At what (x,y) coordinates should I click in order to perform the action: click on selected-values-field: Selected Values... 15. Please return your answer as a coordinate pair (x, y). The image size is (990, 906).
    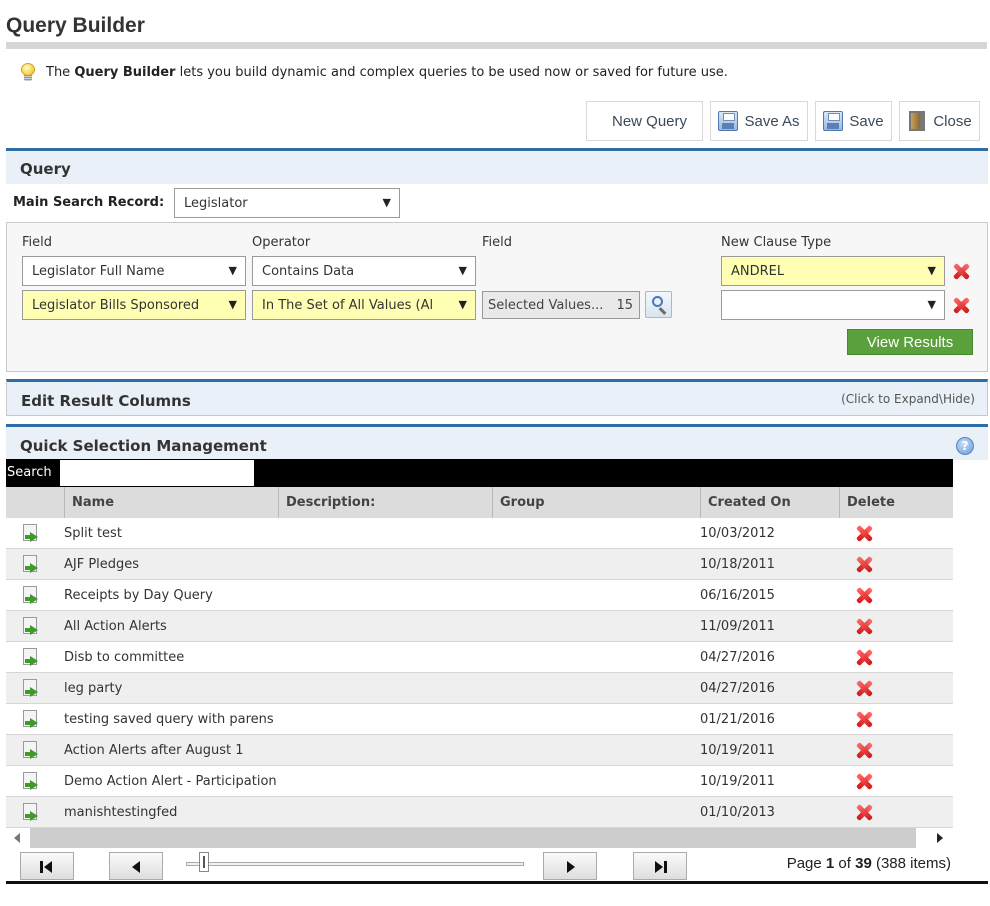
    Looking at the image, I should click on (561, 305).